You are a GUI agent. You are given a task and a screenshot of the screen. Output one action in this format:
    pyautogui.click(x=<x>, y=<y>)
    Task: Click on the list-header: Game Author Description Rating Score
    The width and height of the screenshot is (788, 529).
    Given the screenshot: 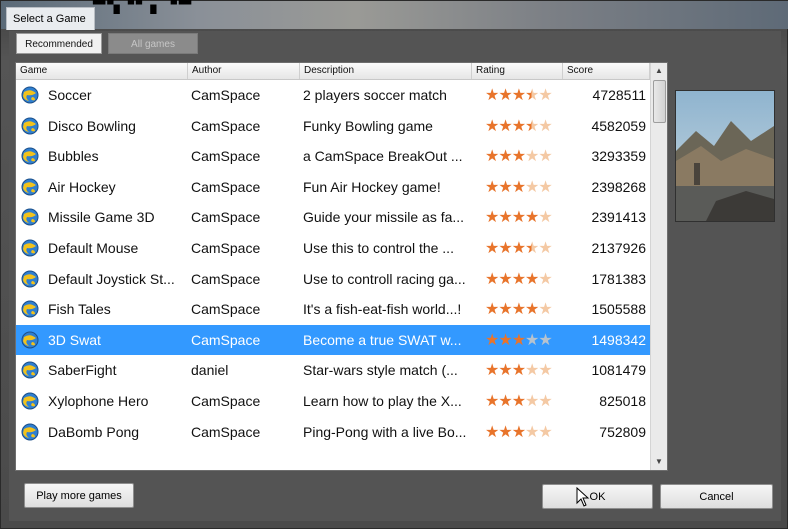 What is the action you would take?
    pyautogui.click(x=333, y=71)
    